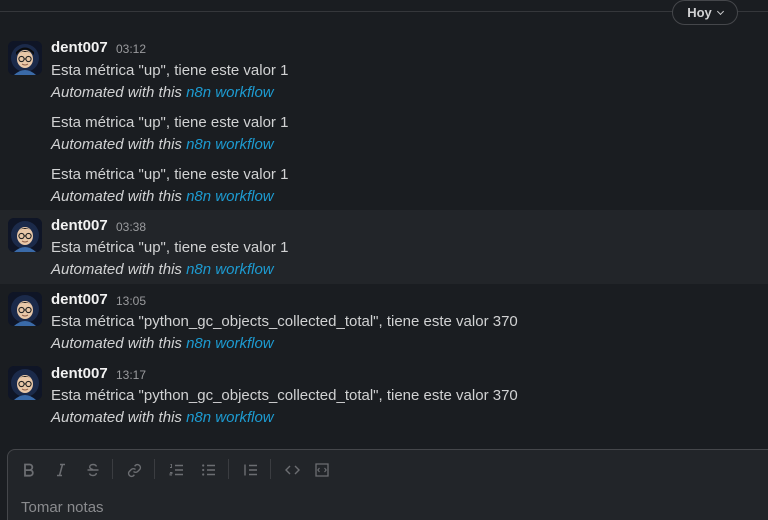  I want to click on date-divider-button: Hoy, so click(705, 12).